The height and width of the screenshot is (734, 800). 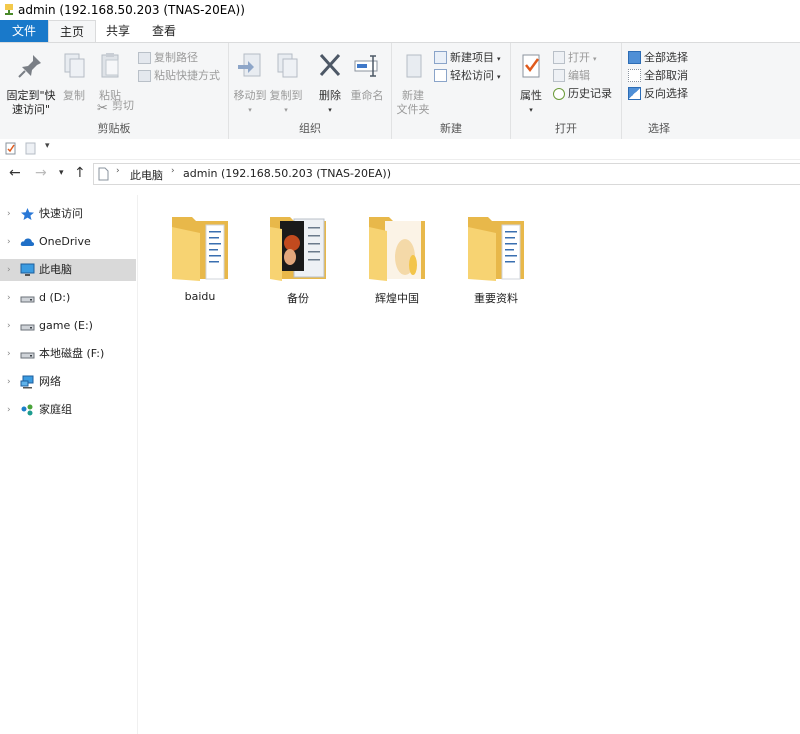 What do you see at coordinates (531, 66) in the screenshot?
I see `properties-checkmark-icon` at bounding box center [531, 66].